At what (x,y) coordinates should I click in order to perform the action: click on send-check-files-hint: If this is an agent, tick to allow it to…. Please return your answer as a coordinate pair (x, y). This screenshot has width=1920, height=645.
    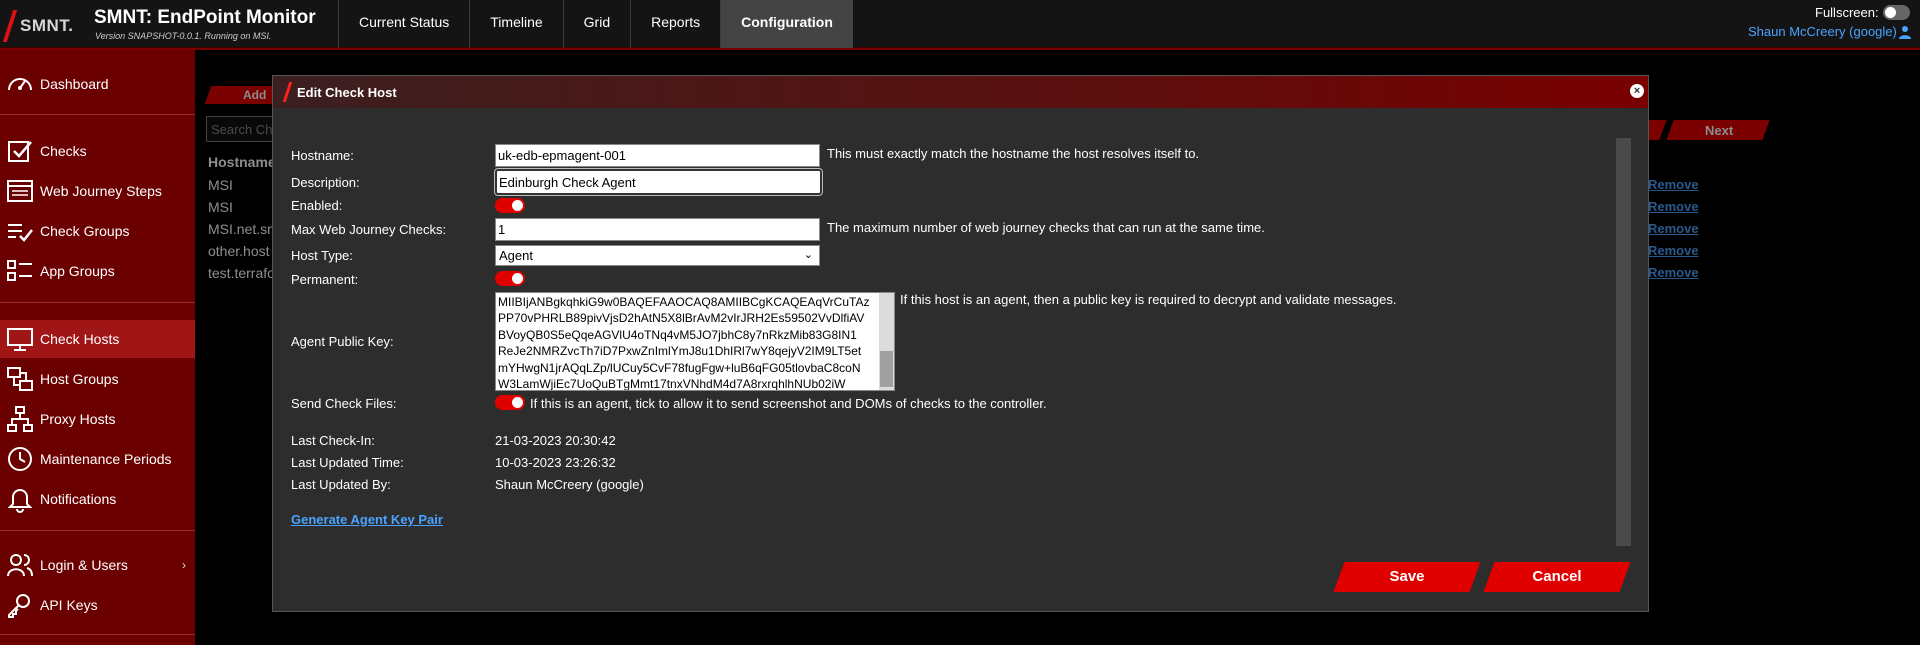
    Looking at the image, I should click on (788, 403).